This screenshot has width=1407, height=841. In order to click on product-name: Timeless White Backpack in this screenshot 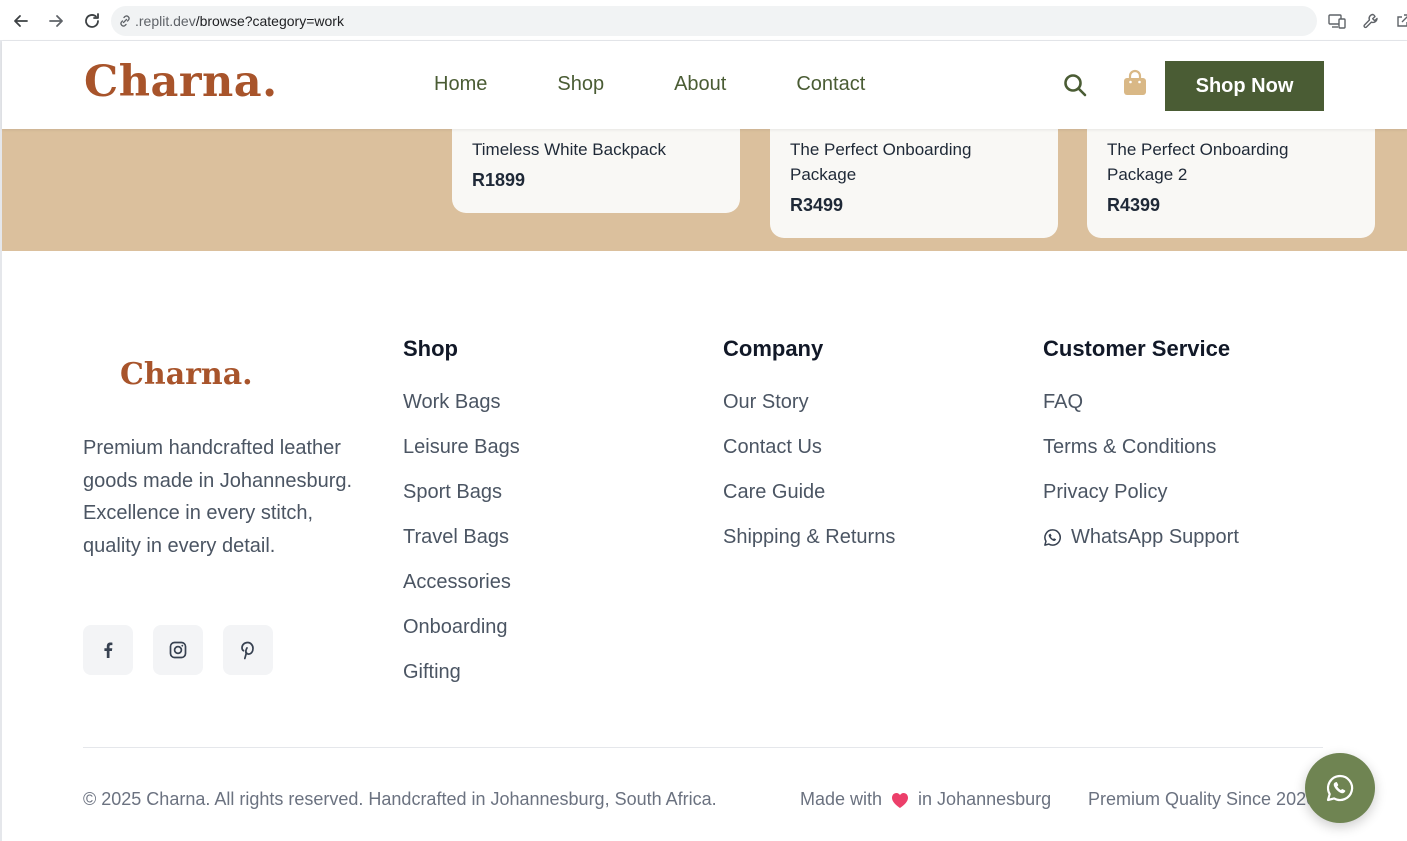, I will do `click(569, 149)`.